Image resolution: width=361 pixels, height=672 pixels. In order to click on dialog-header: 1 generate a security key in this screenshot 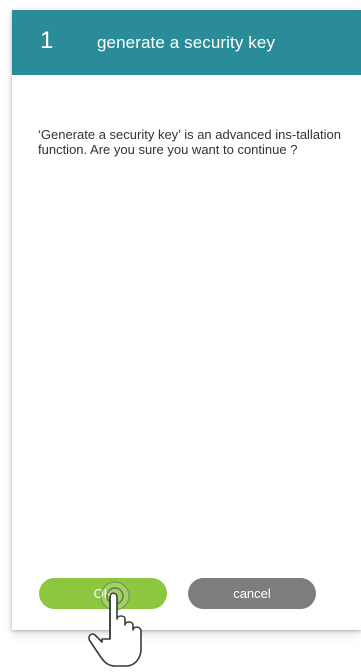, I will do `click(186, 42)`.